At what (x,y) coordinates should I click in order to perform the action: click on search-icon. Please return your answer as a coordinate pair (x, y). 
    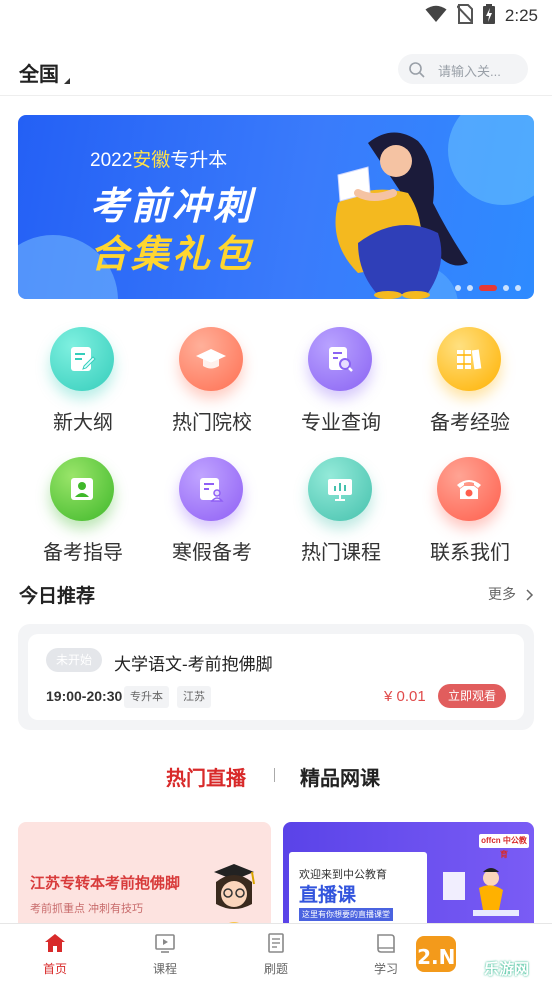
    Looking at the image, I should click on (417, 72).